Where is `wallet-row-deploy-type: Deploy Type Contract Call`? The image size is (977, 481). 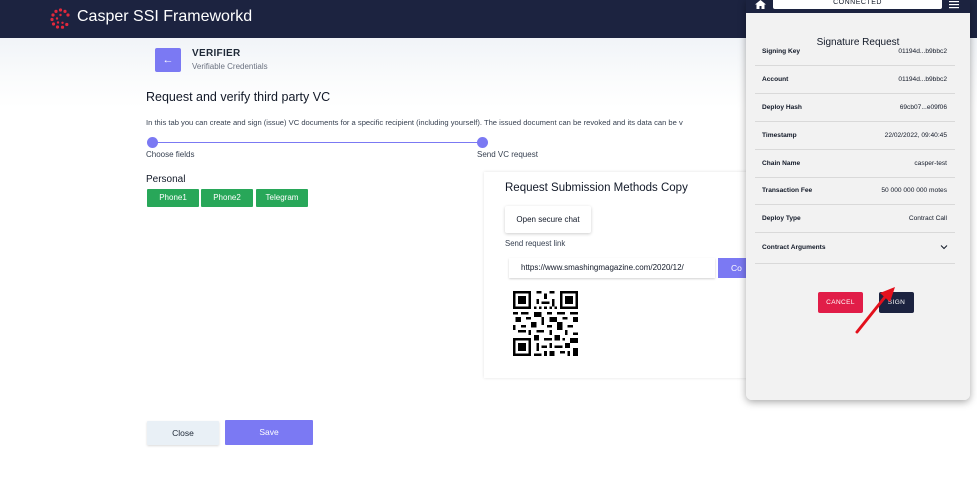
wallet-row-deploy-type: Deploy Type Contract Call is located at coordinates (855, 219).